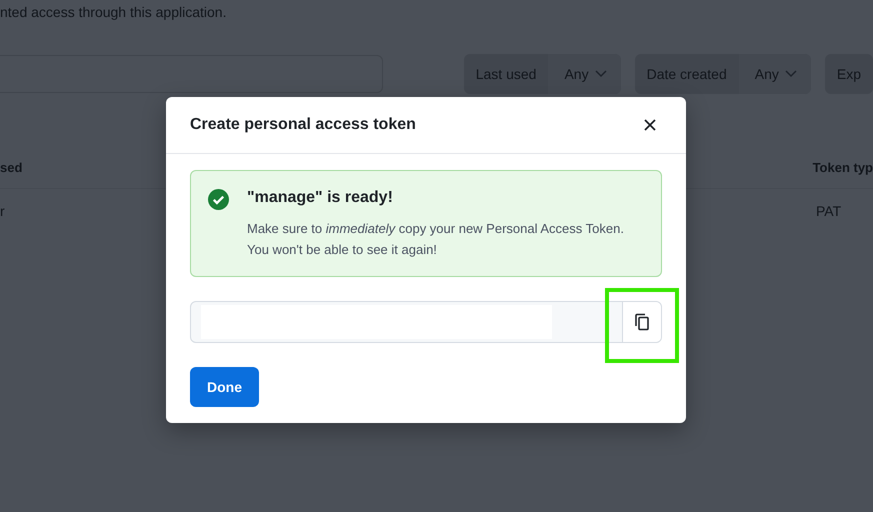  I want to click on alert-title: "manage" is ready!, so click(320, 198).